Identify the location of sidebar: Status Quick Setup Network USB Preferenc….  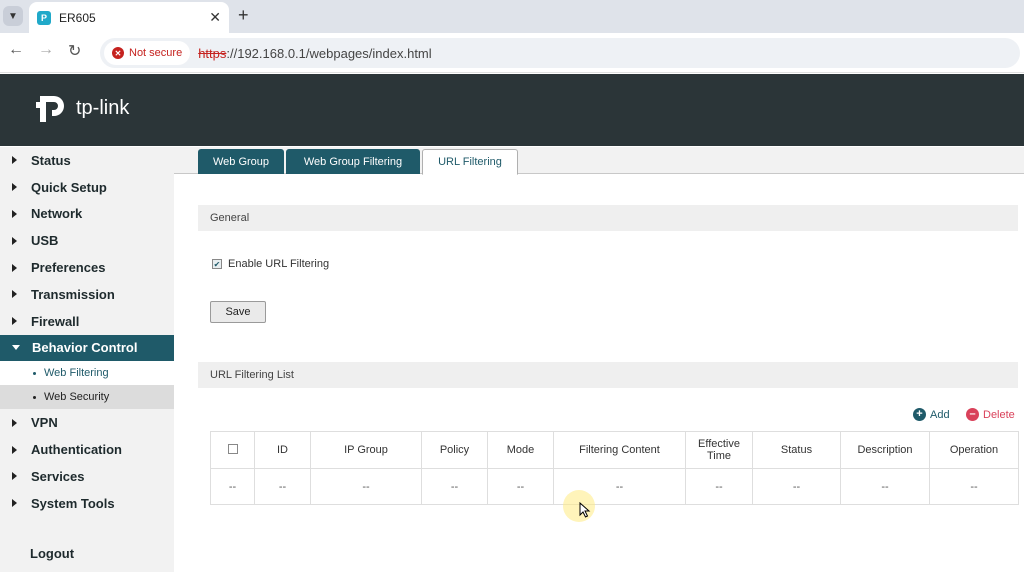
(87, 359).